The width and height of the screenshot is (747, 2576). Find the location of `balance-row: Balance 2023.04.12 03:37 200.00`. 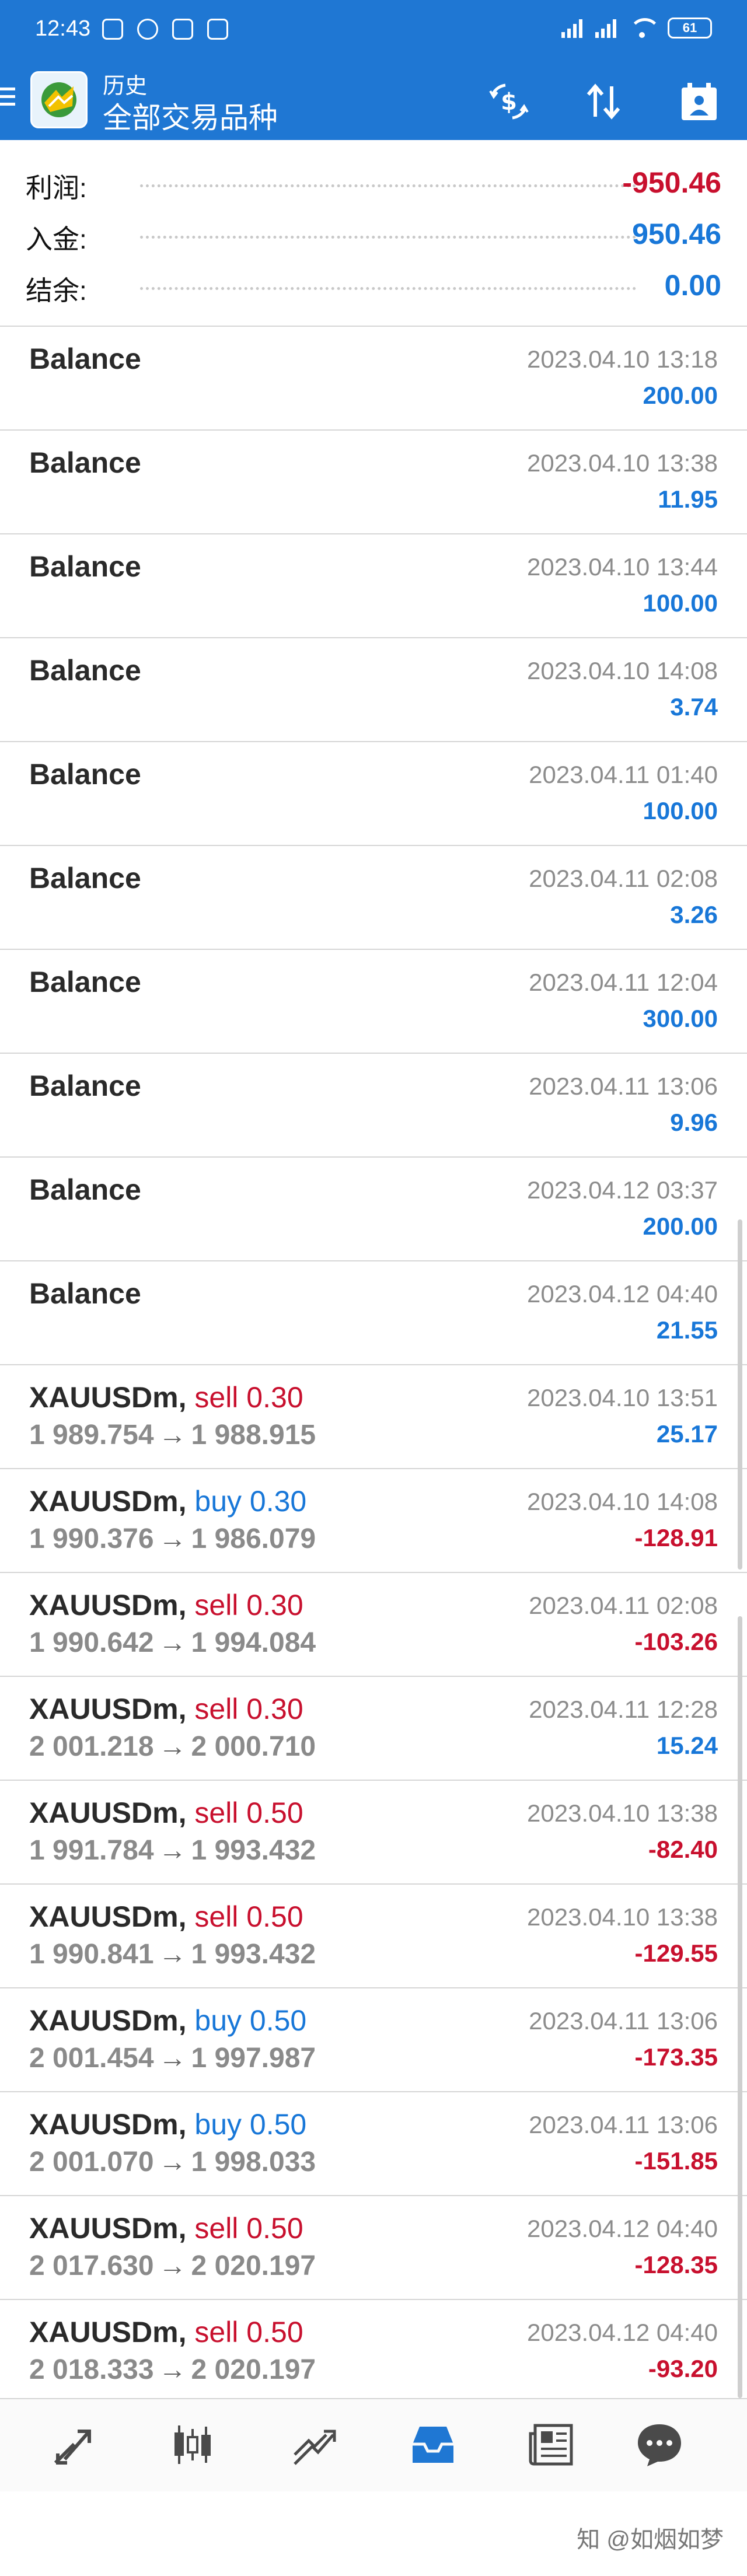

balance-row: Balance 2023.04.12 03:37 200.00 is located at coordinates (373, 1208).